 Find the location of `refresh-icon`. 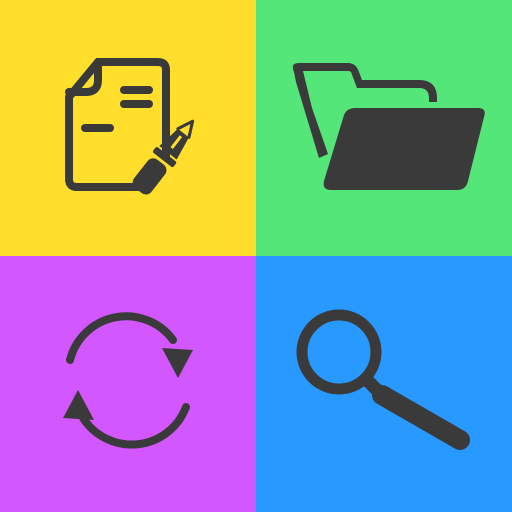

refresh-icon is located at coordinates (128, 380).